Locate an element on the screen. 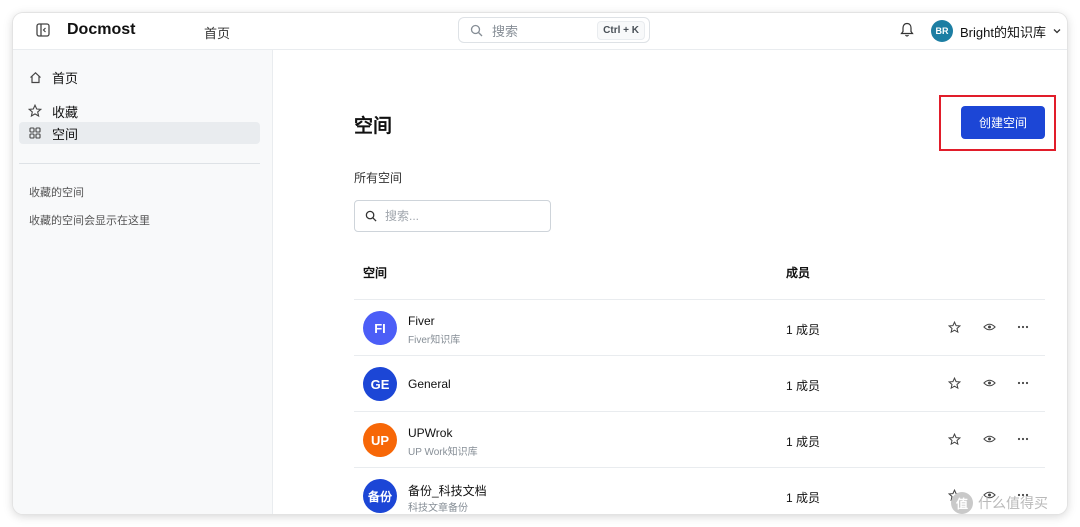  app-title: Docmost is located at coordinates (101, 30).